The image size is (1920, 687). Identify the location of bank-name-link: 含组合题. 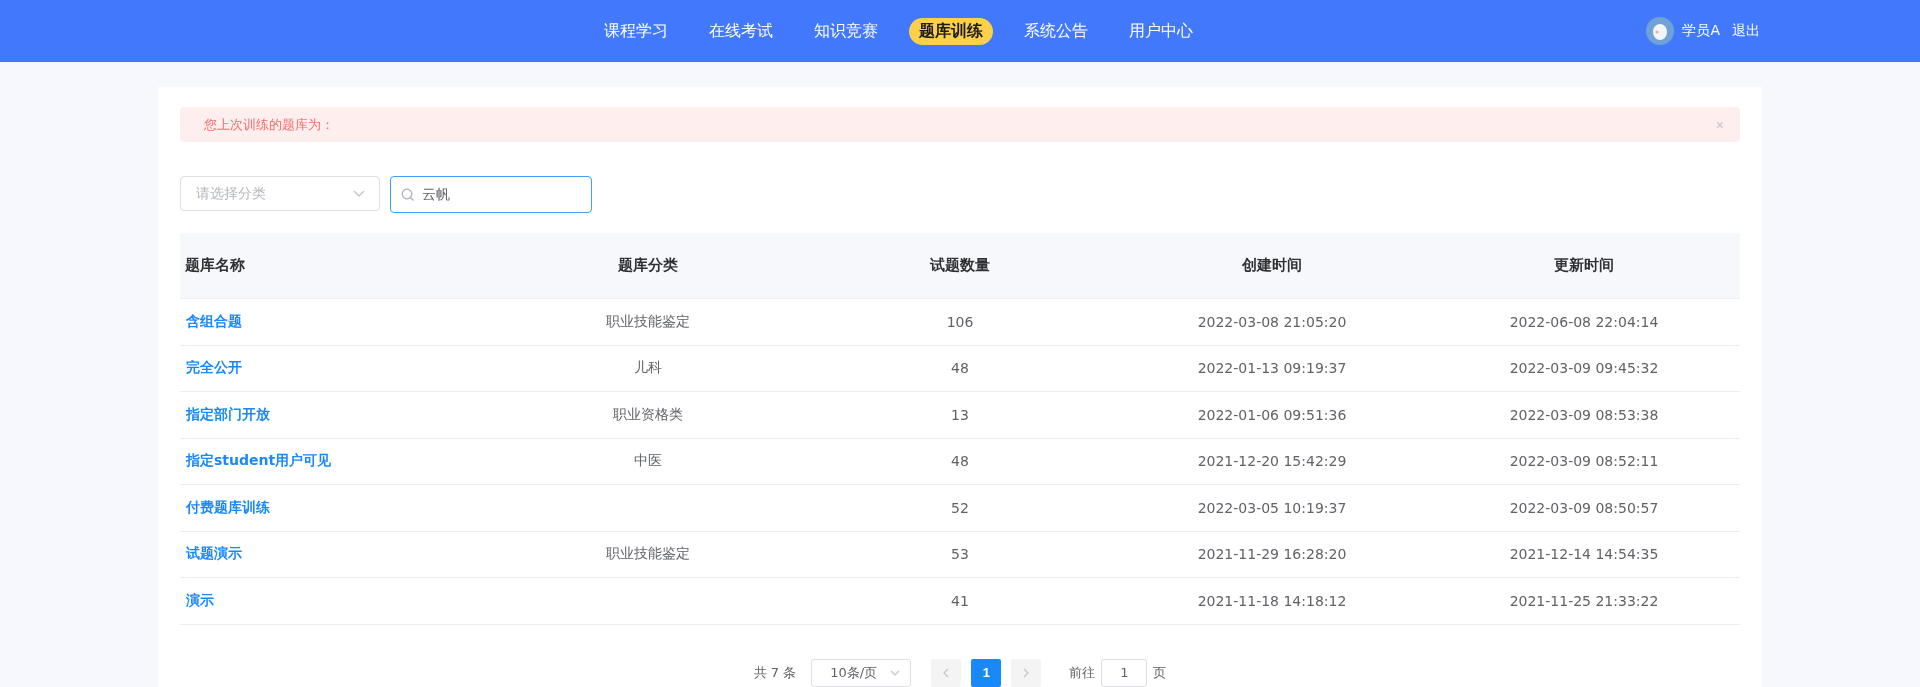
(214, 320).